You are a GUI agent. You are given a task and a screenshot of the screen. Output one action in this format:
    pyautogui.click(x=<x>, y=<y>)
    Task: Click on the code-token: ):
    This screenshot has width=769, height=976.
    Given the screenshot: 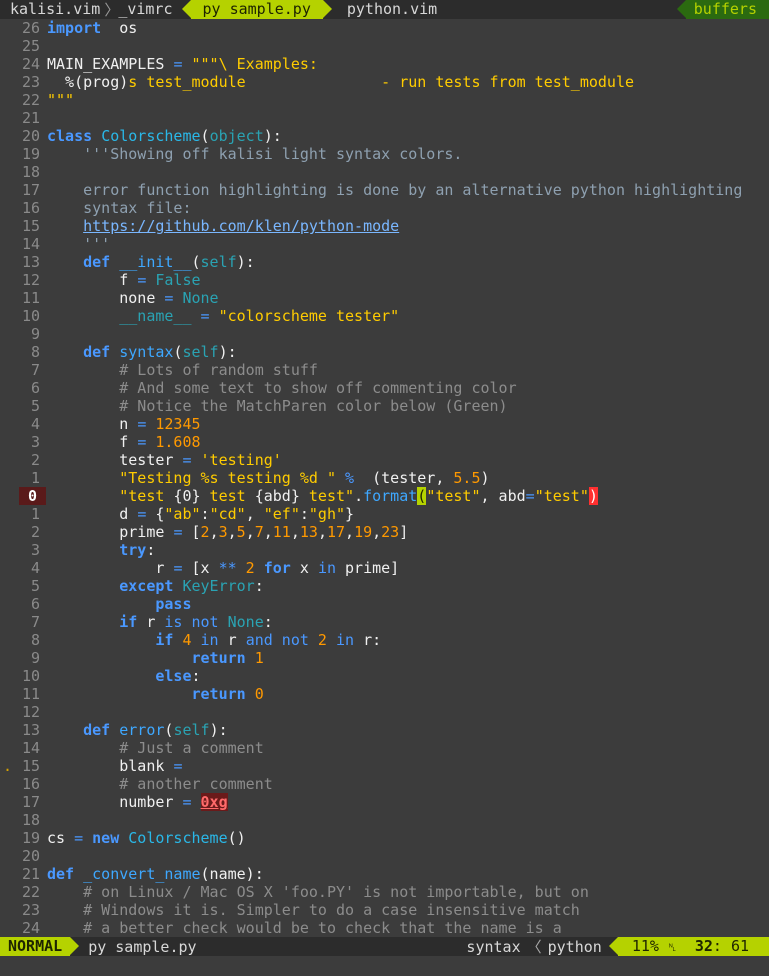 What is the action you would take?
    pyautogui.click(x=245, y=262)
    